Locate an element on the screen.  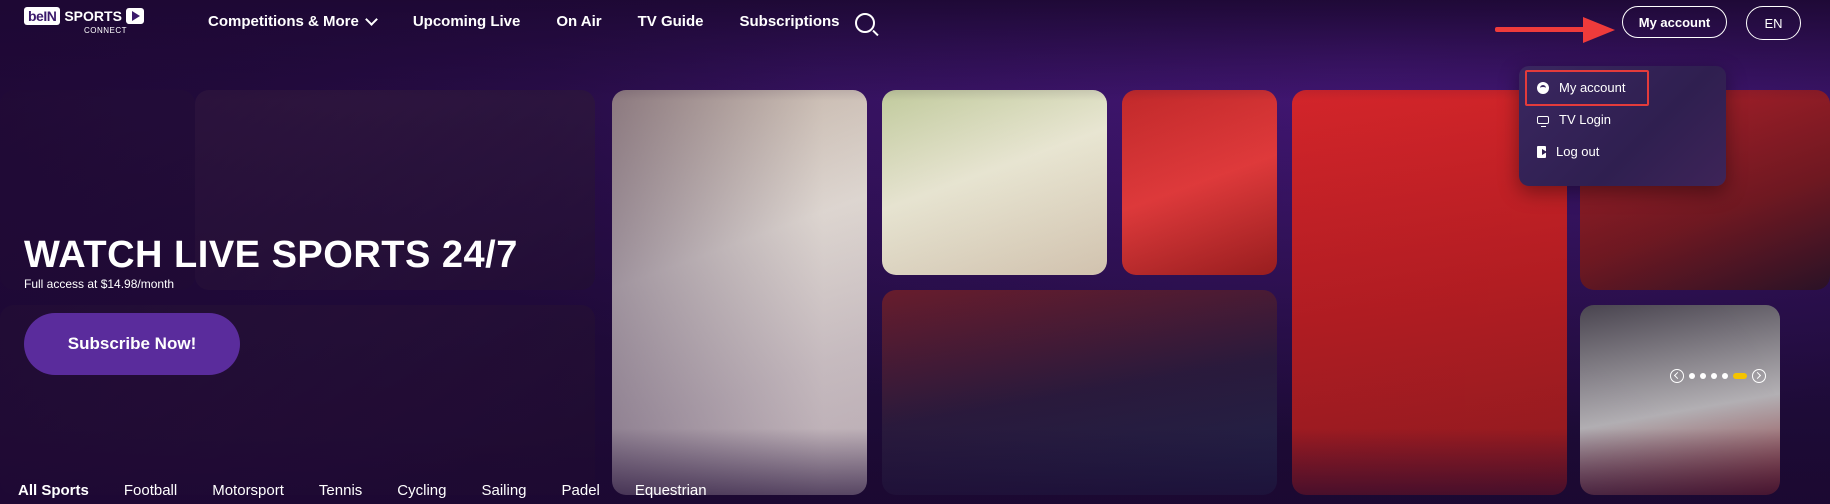
tab-tennis: Tennis is located at coordinates (340, 490).